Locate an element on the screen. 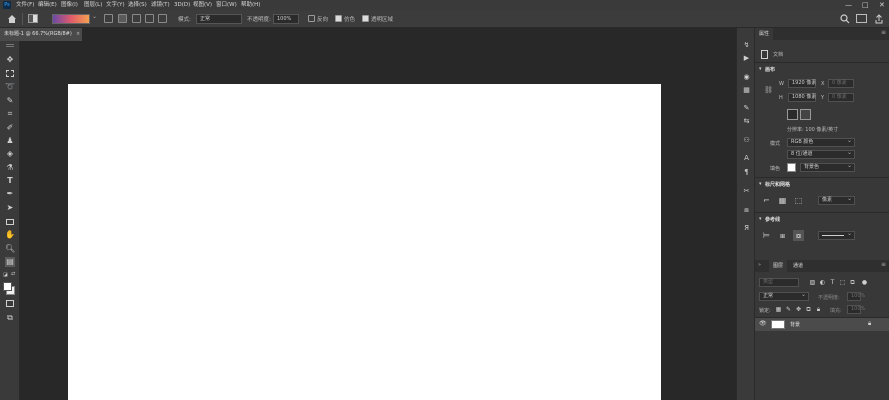  guide-color-dropdown is located at coordinates (836, 235).